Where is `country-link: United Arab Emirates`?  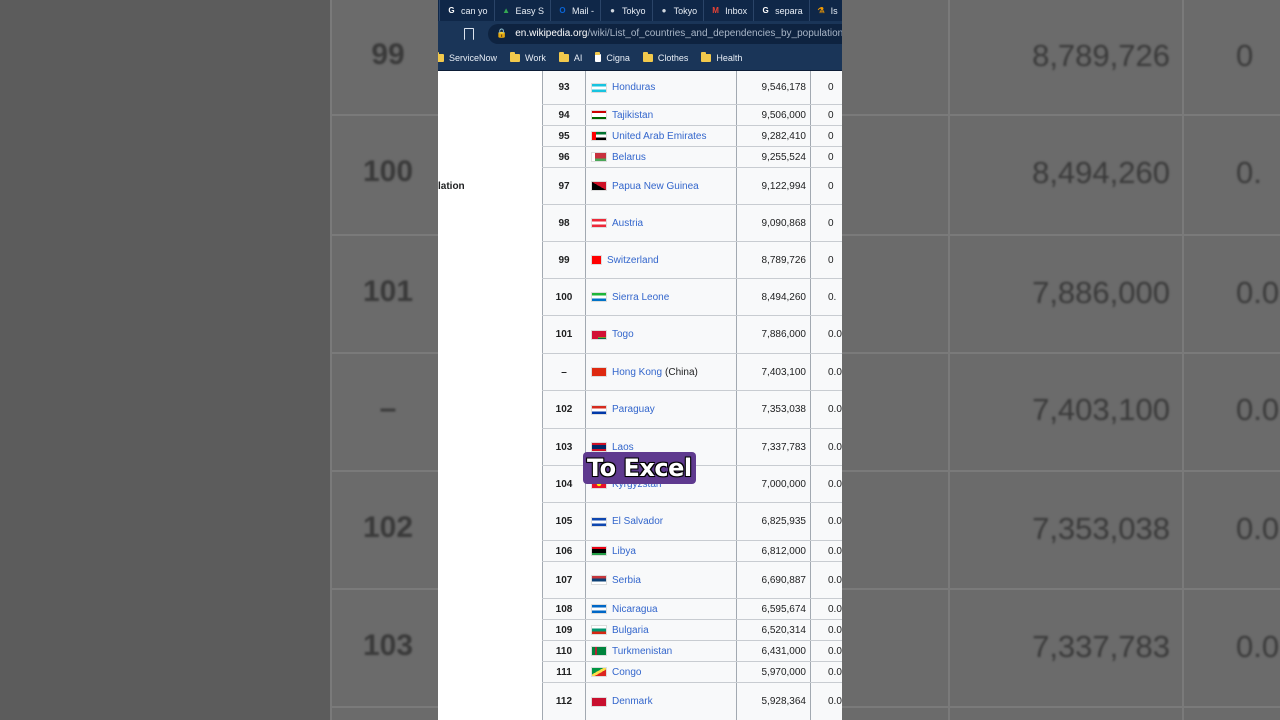
country-link: United Arab Emirates is located at coordinates (659, 136).